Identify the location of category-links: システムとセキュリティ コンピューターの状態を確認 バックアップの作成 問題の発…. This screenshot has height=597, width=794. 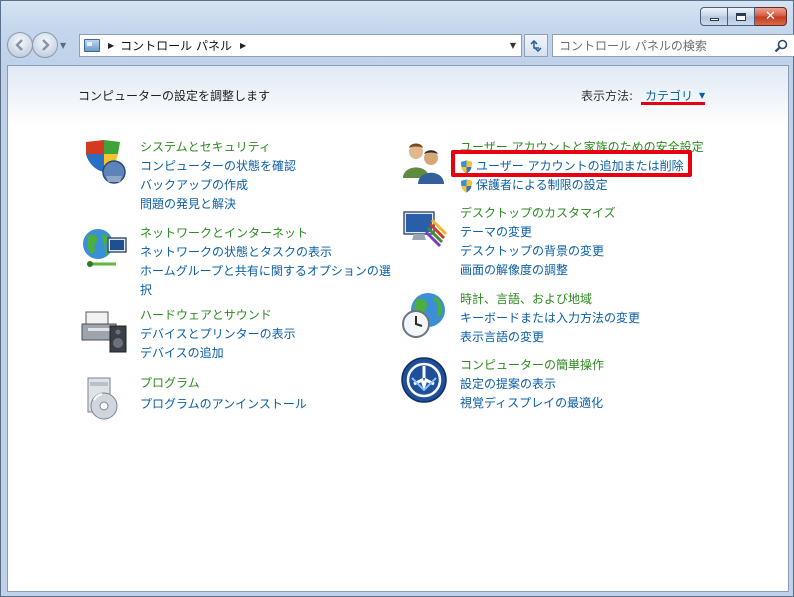
(270, 176).